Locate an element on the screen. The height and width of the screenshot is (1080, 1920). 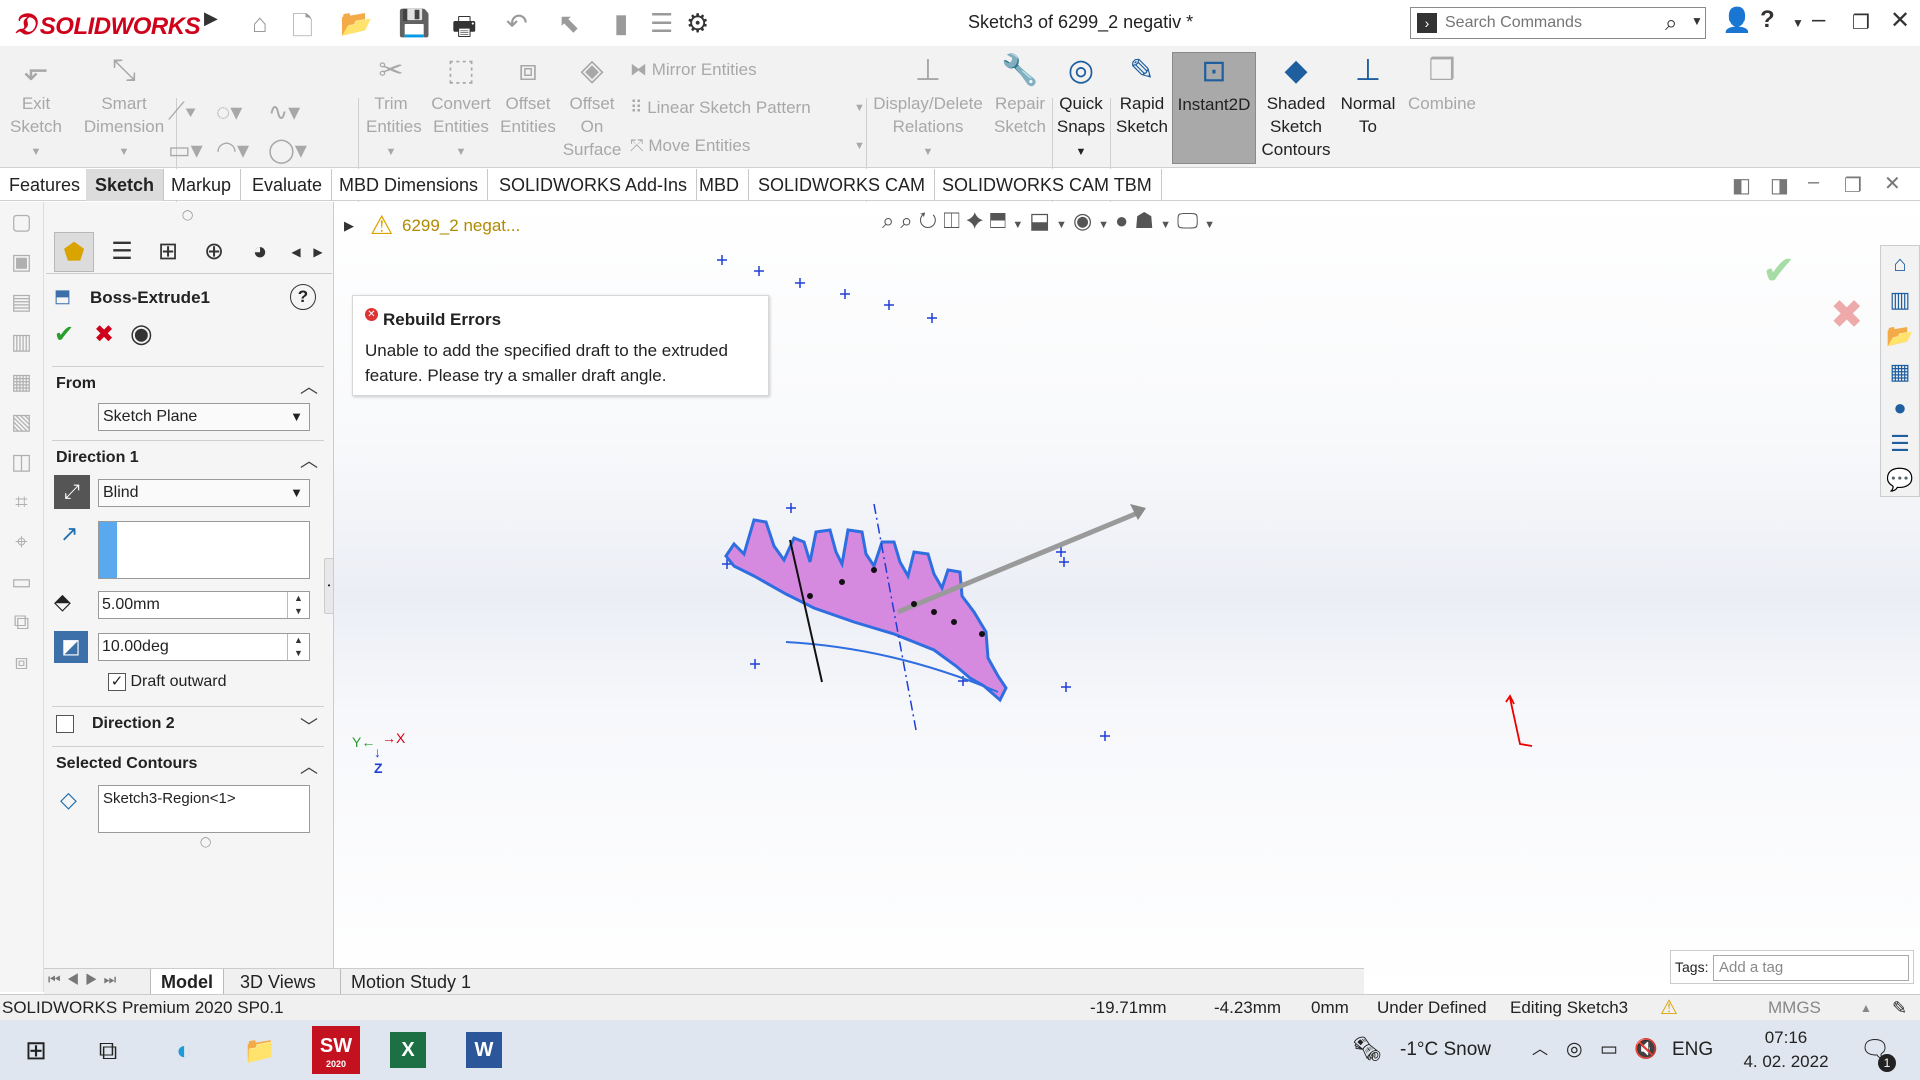
sketch-tool-icon: ▤ is located at coordinates (21, 302).